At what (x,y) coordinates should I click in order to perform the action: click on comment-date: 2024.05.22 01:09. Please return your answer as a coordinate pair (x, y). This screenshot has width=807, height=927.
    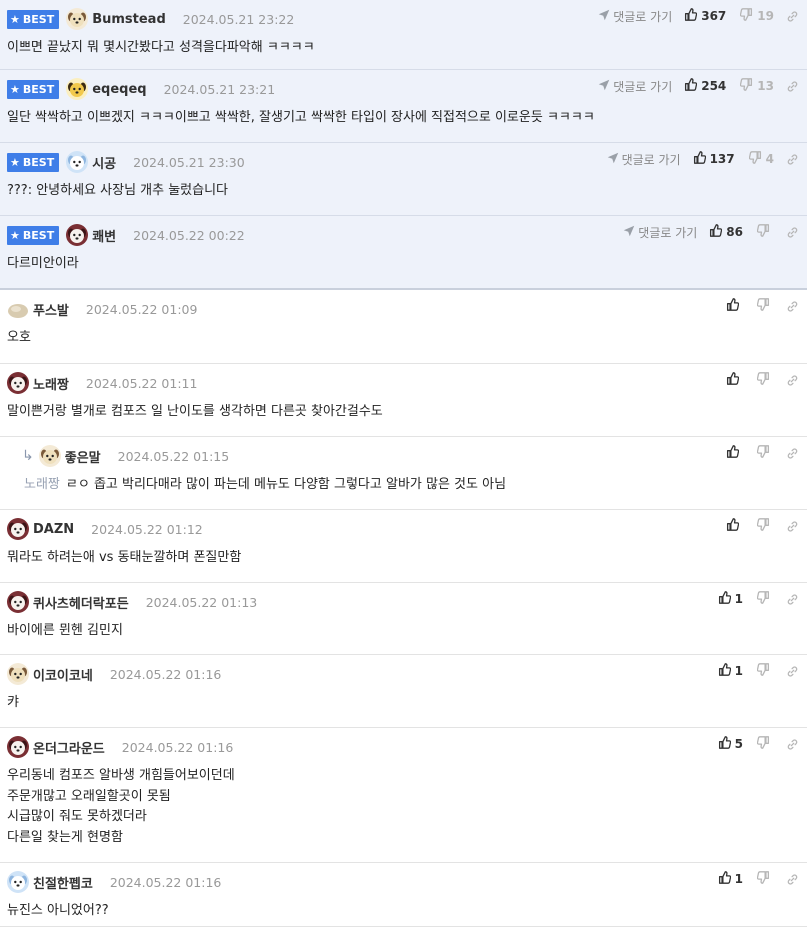
    Looking at the image, I should click on (141, 309).